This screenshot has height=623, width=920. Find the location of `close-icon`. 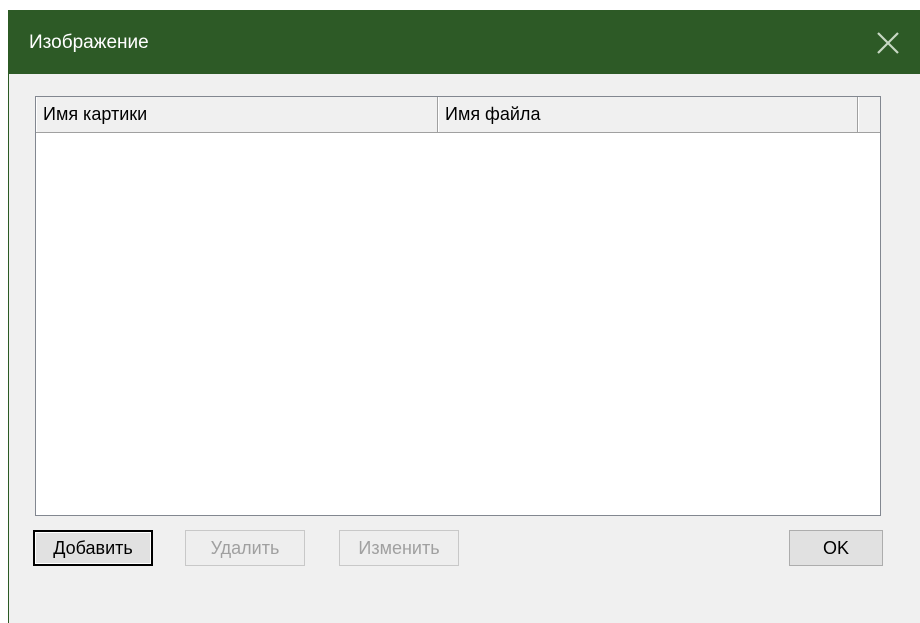

close-icon is located at coordinates (888, 43).